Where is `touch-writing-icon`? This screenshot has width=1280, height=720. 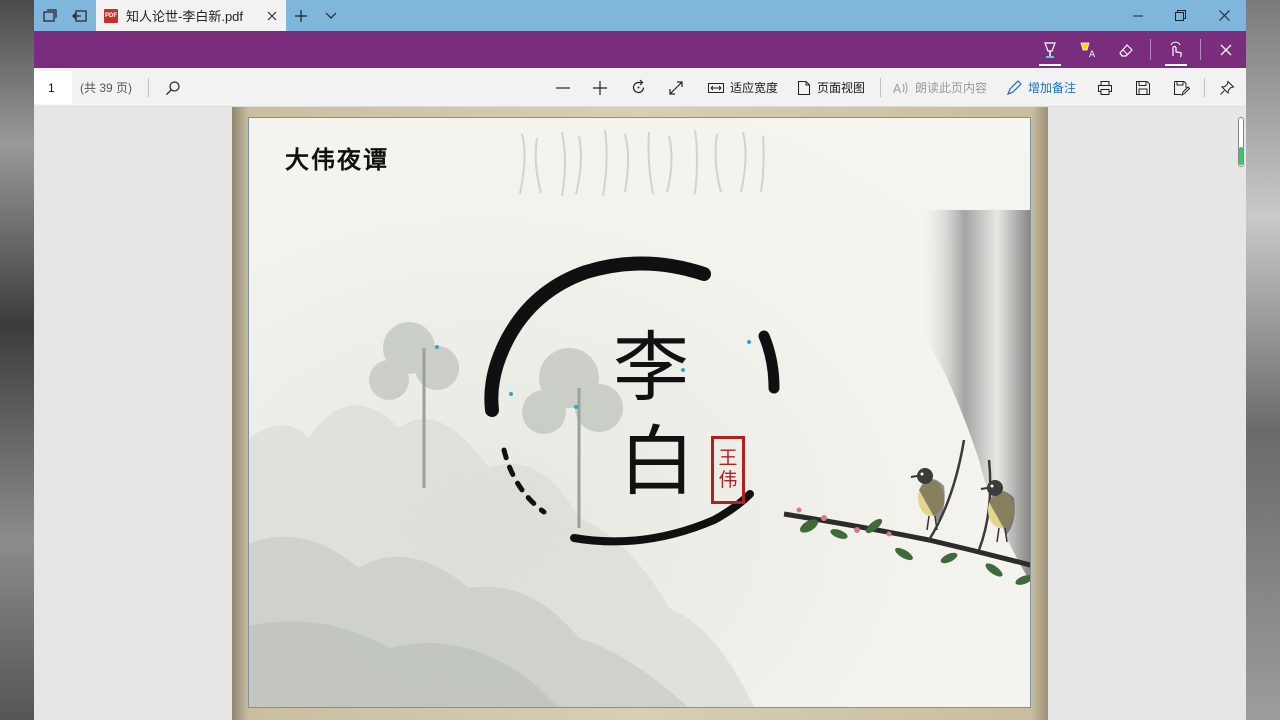
touch-writing-icon is located at coordinates (1176, 49).